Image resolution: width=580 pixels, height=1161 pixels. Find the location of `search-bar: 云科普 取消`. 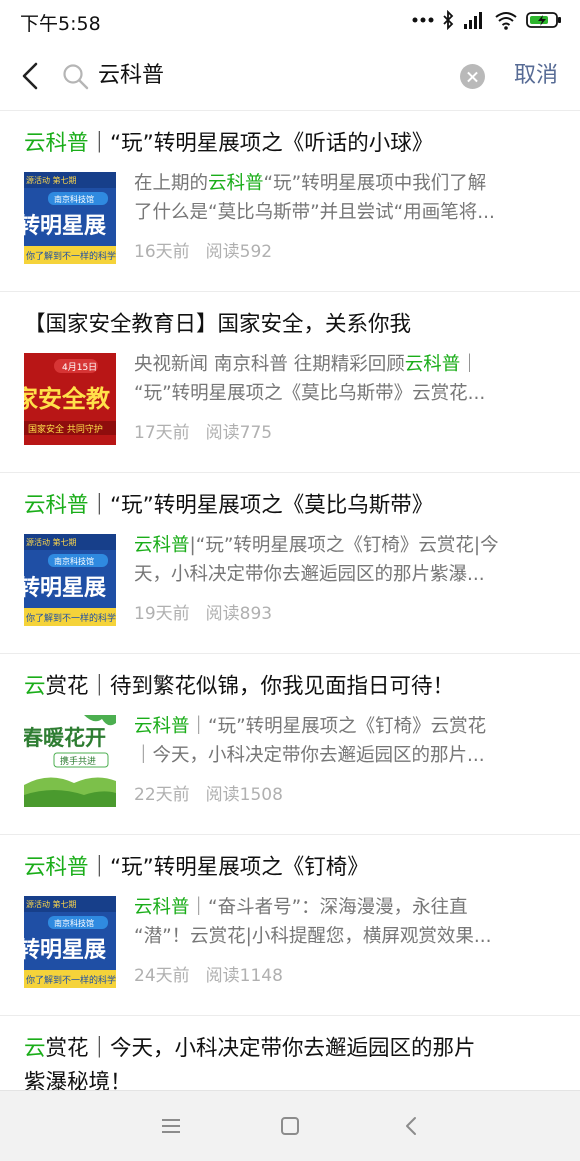

search-bar: 云科普 取消 is located at coordinates (290, 77).